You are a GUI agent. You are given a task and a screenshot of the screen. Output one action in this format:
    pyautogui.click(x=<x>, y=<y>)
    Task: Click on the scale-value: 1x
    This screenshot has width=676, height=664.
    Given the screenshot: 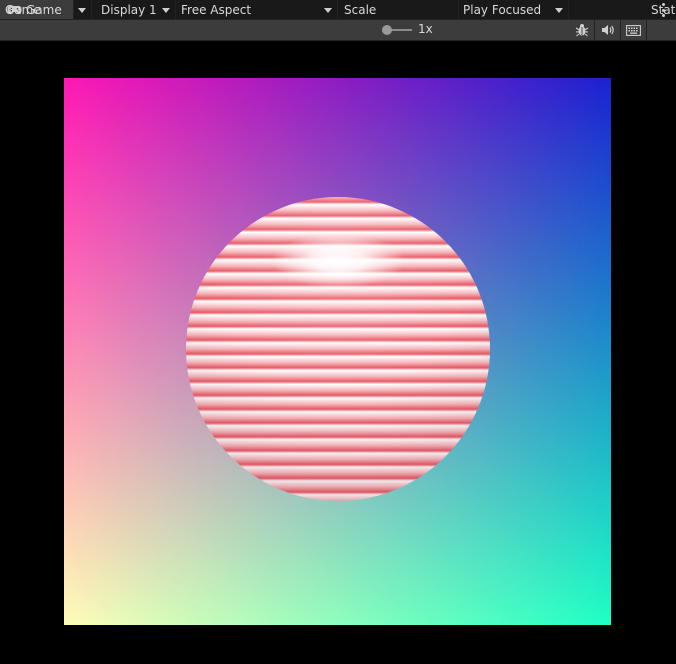 What is the action you would take?
    pyautogui.click(x=425, y=29)
    